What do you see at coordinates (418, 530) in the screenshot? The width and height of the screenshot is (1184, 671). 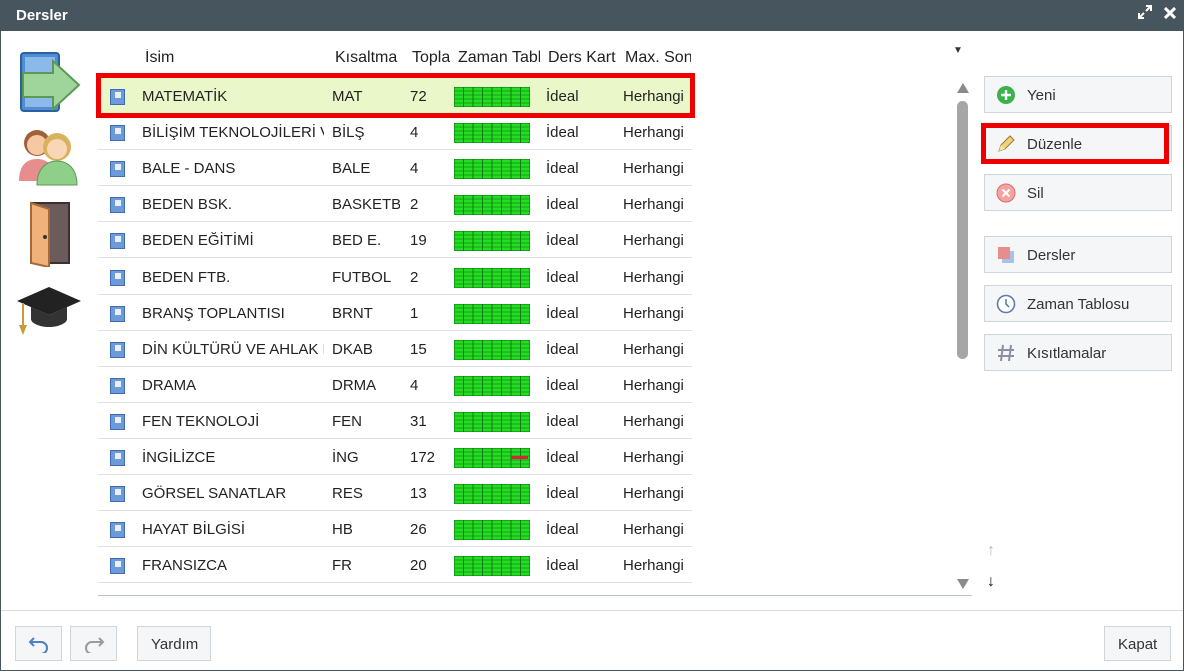 I see `cell-total: 26` at bounding box center [418, 530].